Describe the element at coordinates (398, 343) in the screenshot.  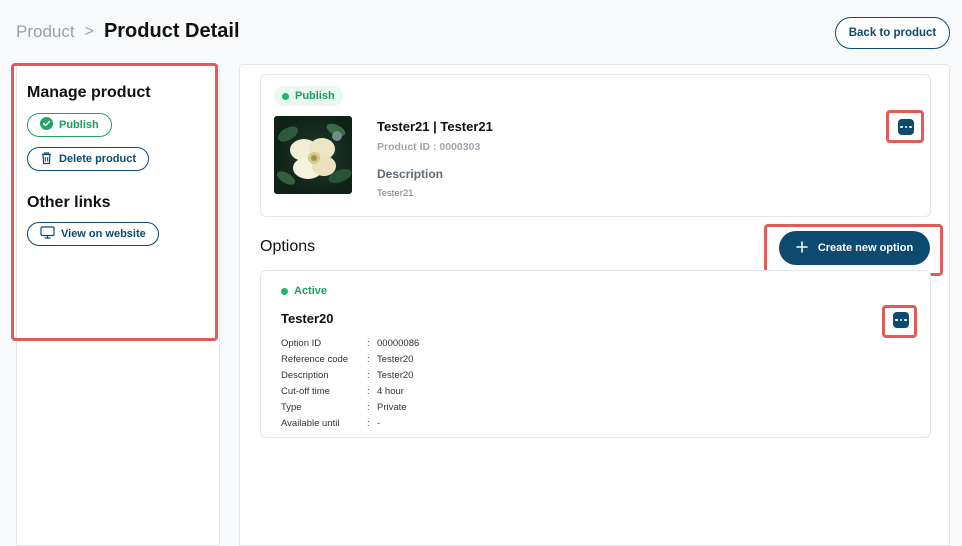
I see `field-value: 00000086` at that location.